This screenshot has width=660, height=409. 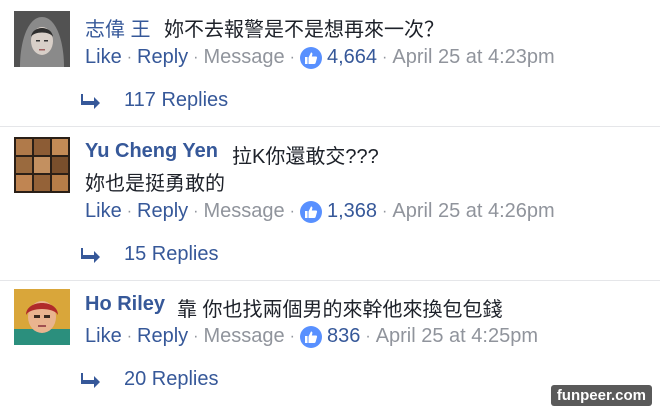 I want to click on replies-count: 15 Replies, so click(x=171, y=254).